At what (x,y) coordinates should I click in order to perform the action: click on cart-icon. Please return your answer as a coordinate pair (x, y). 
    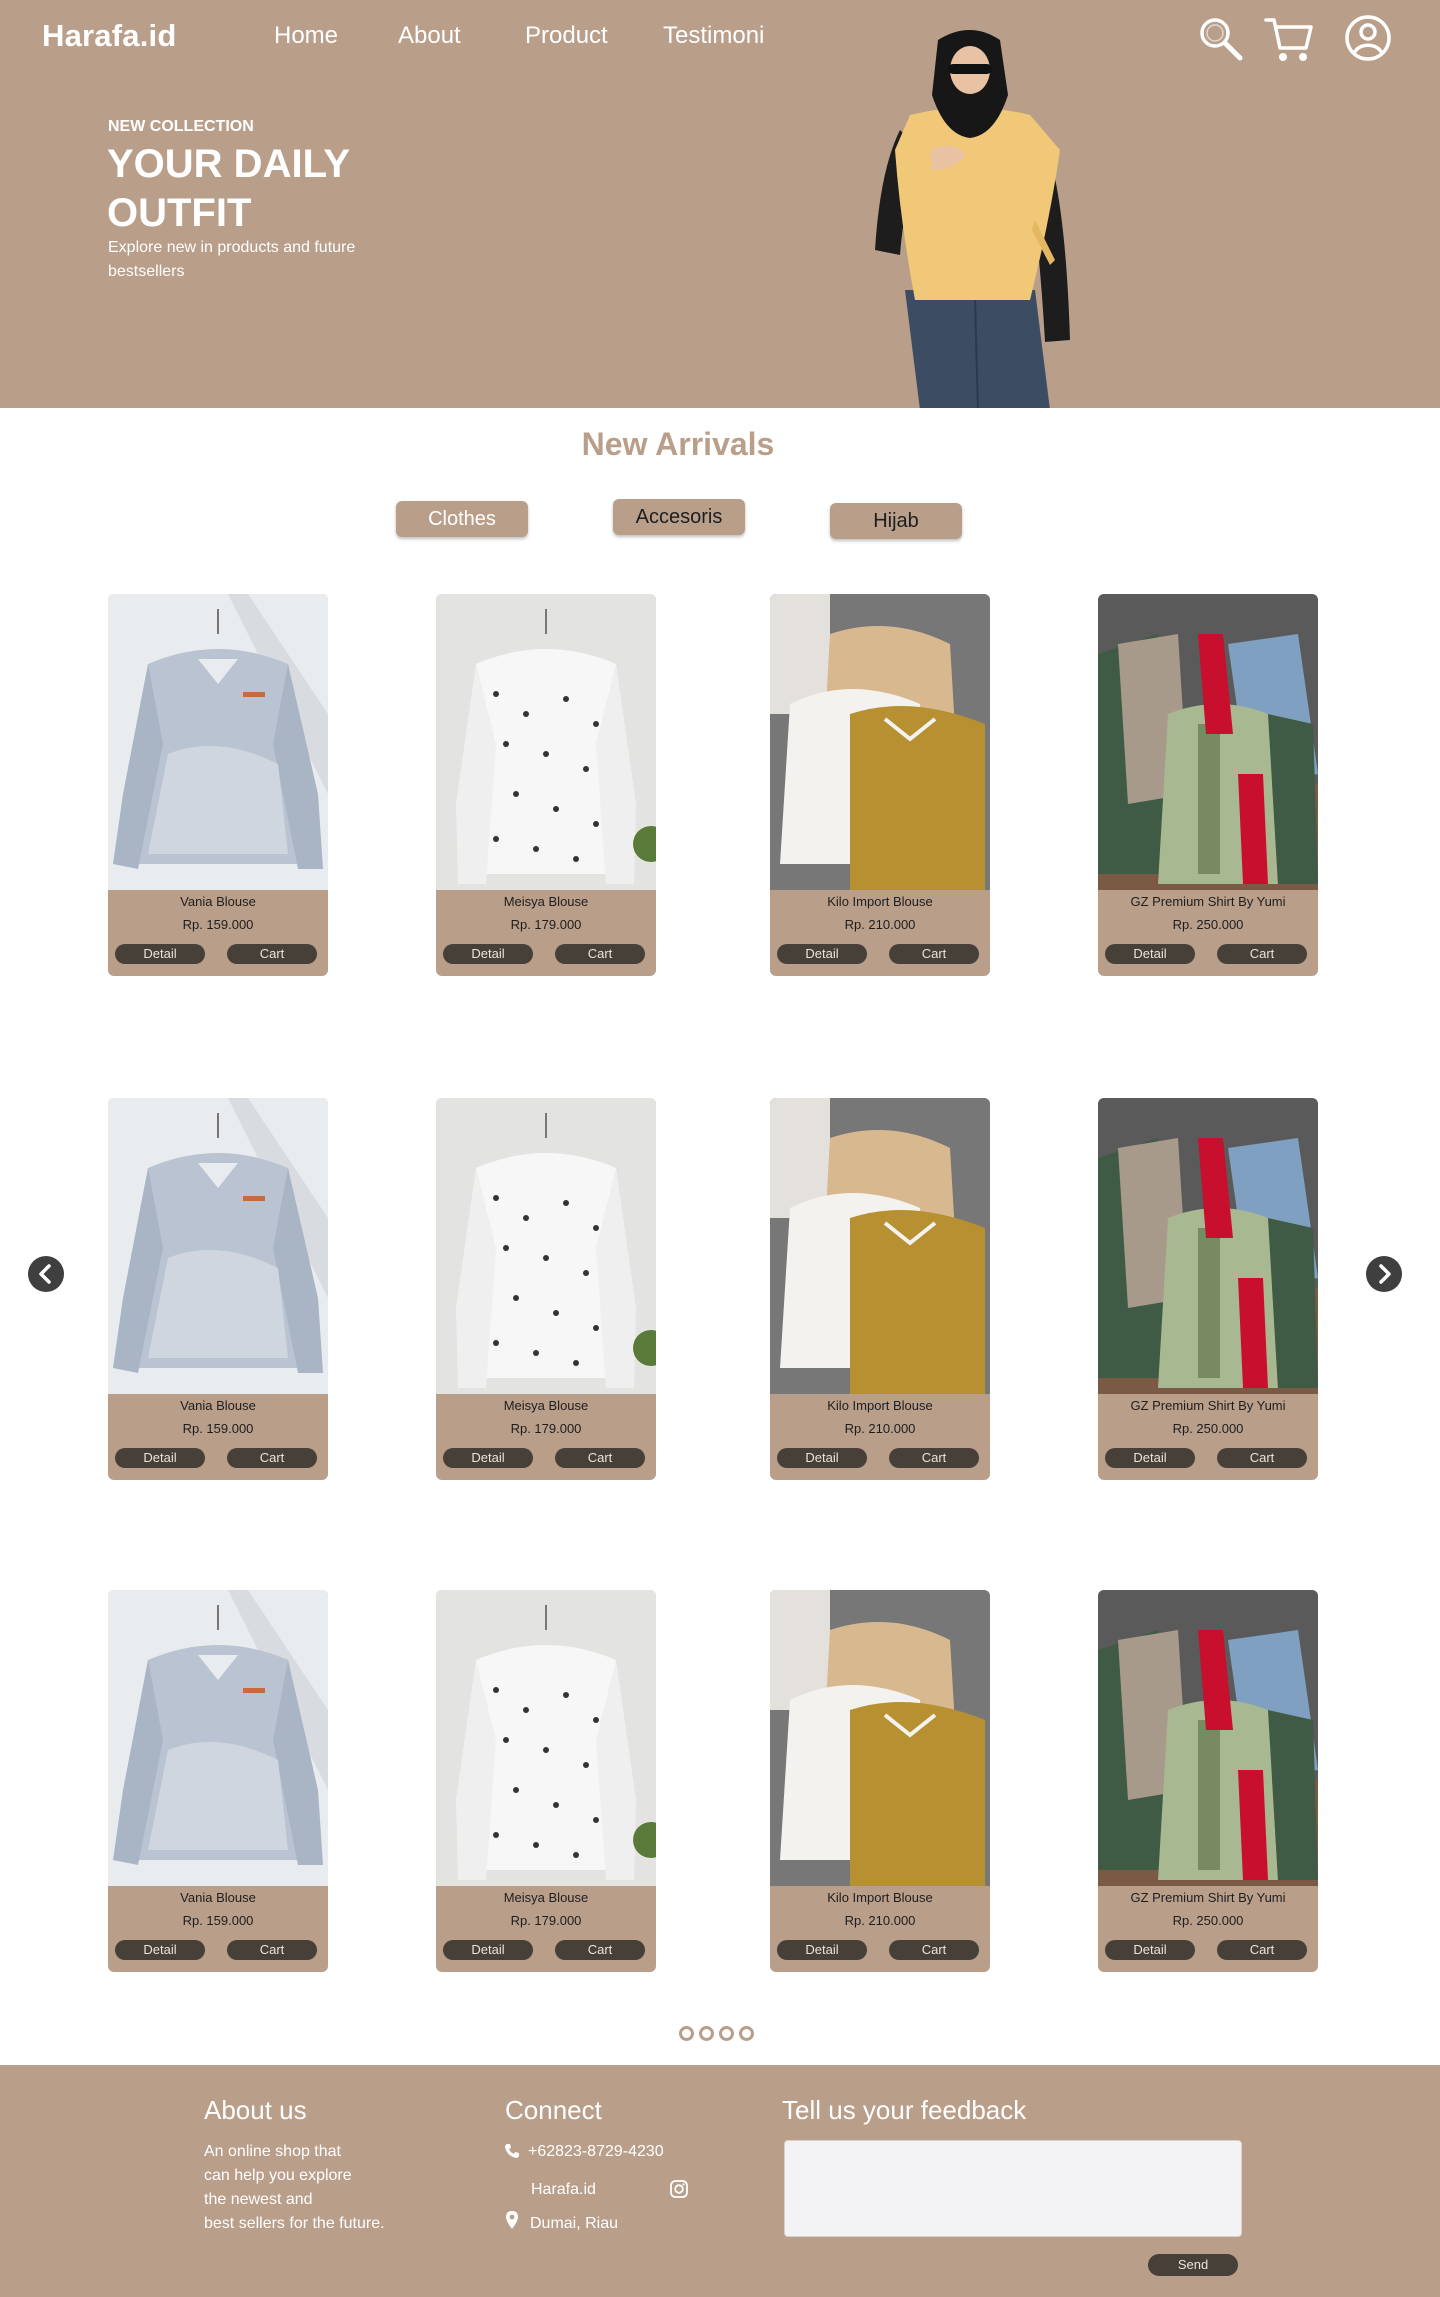
    Looking at the image, I should click on (1289, 41).